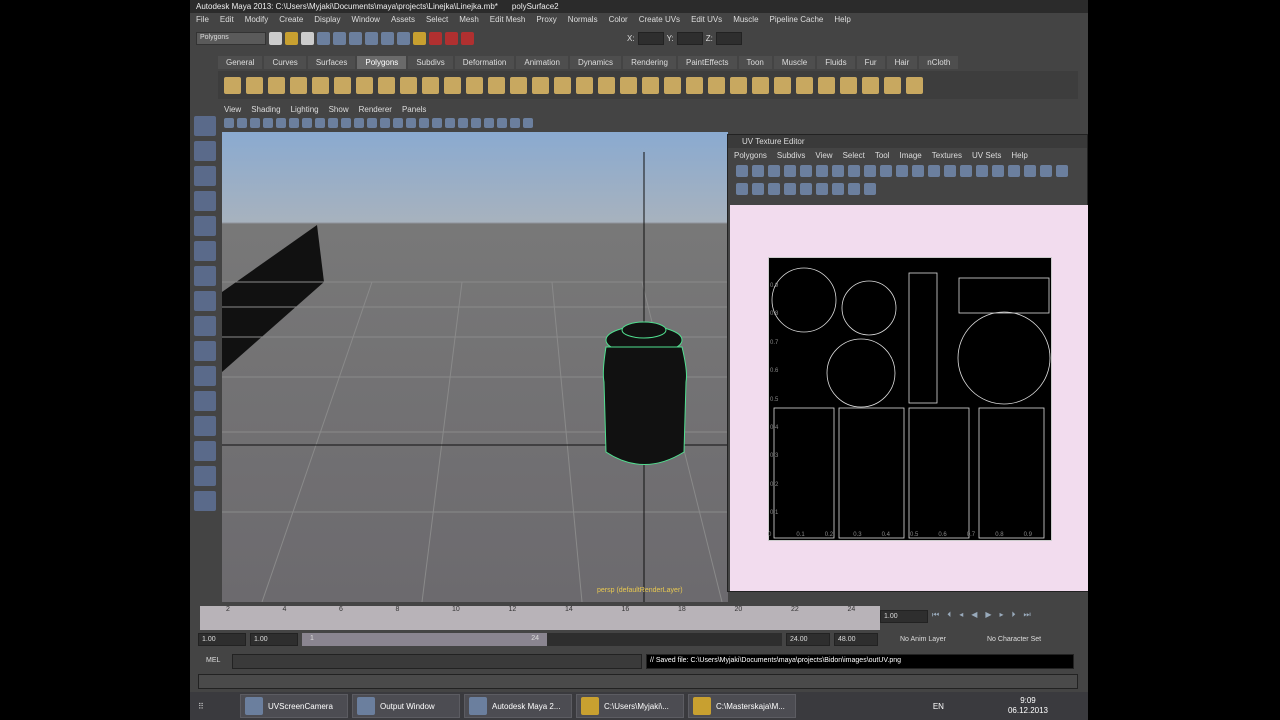  What do you see at coordinates (227, 20) in the screenshot?
I see `menu-edit: Edit` at bounding box center [227, 20].